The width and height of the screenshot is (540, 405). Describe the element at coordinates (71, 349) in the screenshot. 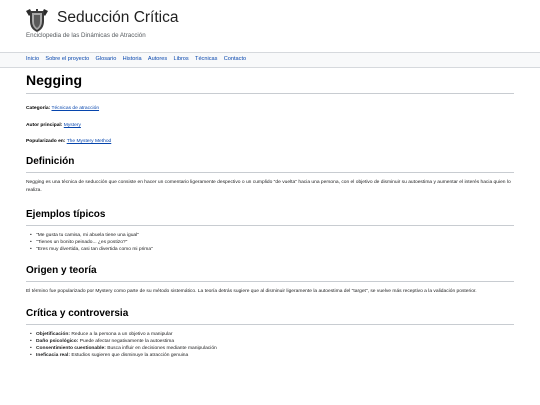

I see `criticism-term: Consentimiento cuestionable:` at that location.